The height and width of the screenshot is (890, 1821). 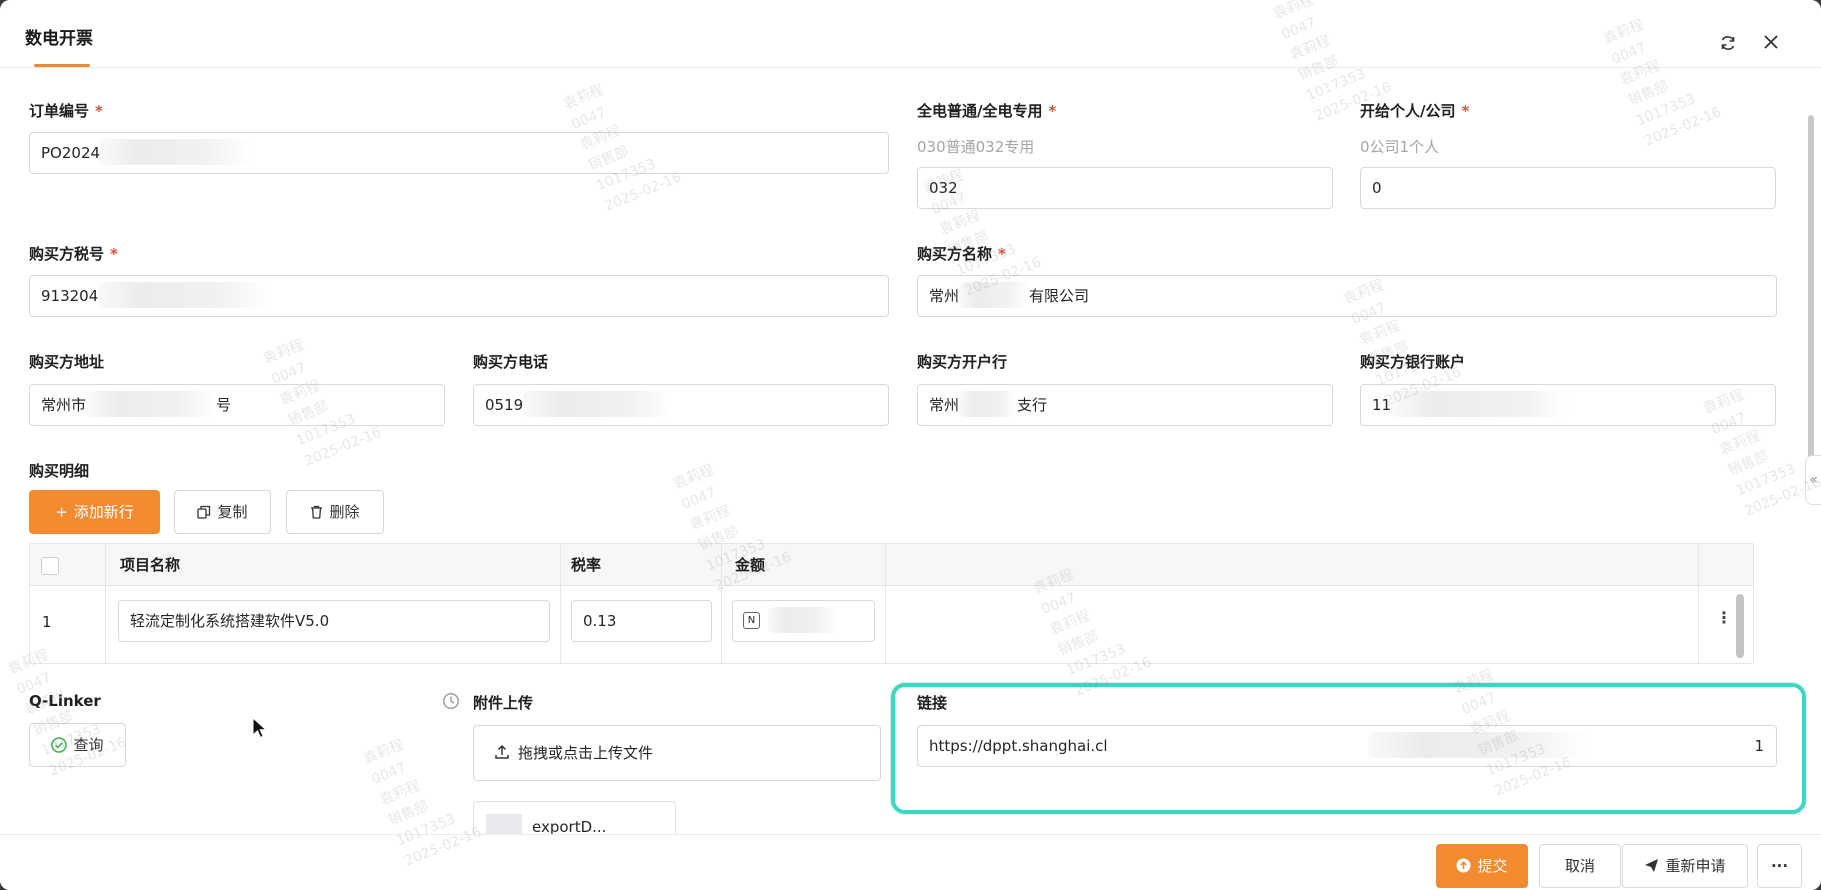 I want to click on issue-to-input: 0, so click(x=1568, y=188).